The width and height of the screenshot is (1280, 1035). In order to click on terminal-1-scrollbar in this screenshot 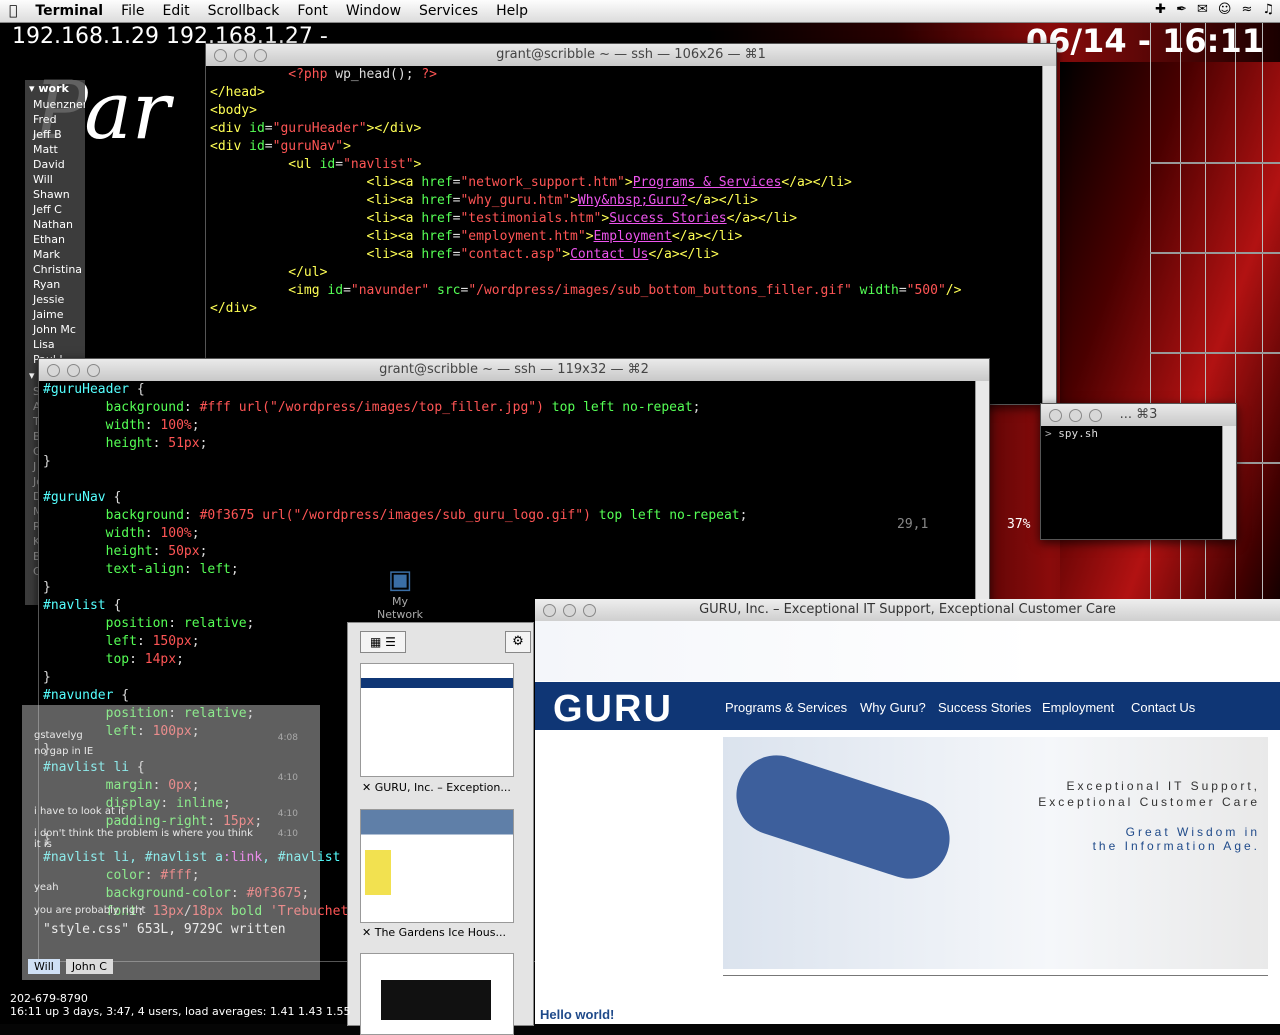, I will do `click(1049, 235)`.